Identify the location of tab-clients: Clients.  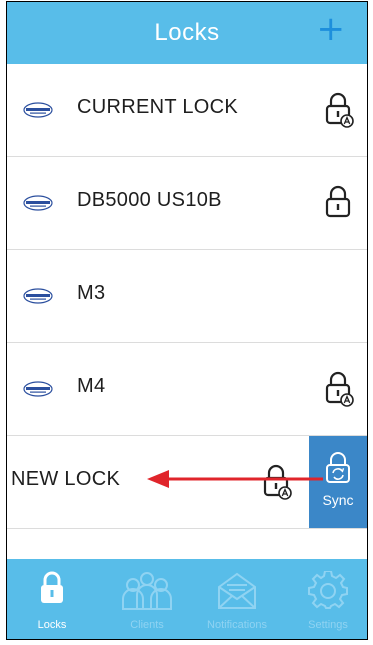
(147, 599).